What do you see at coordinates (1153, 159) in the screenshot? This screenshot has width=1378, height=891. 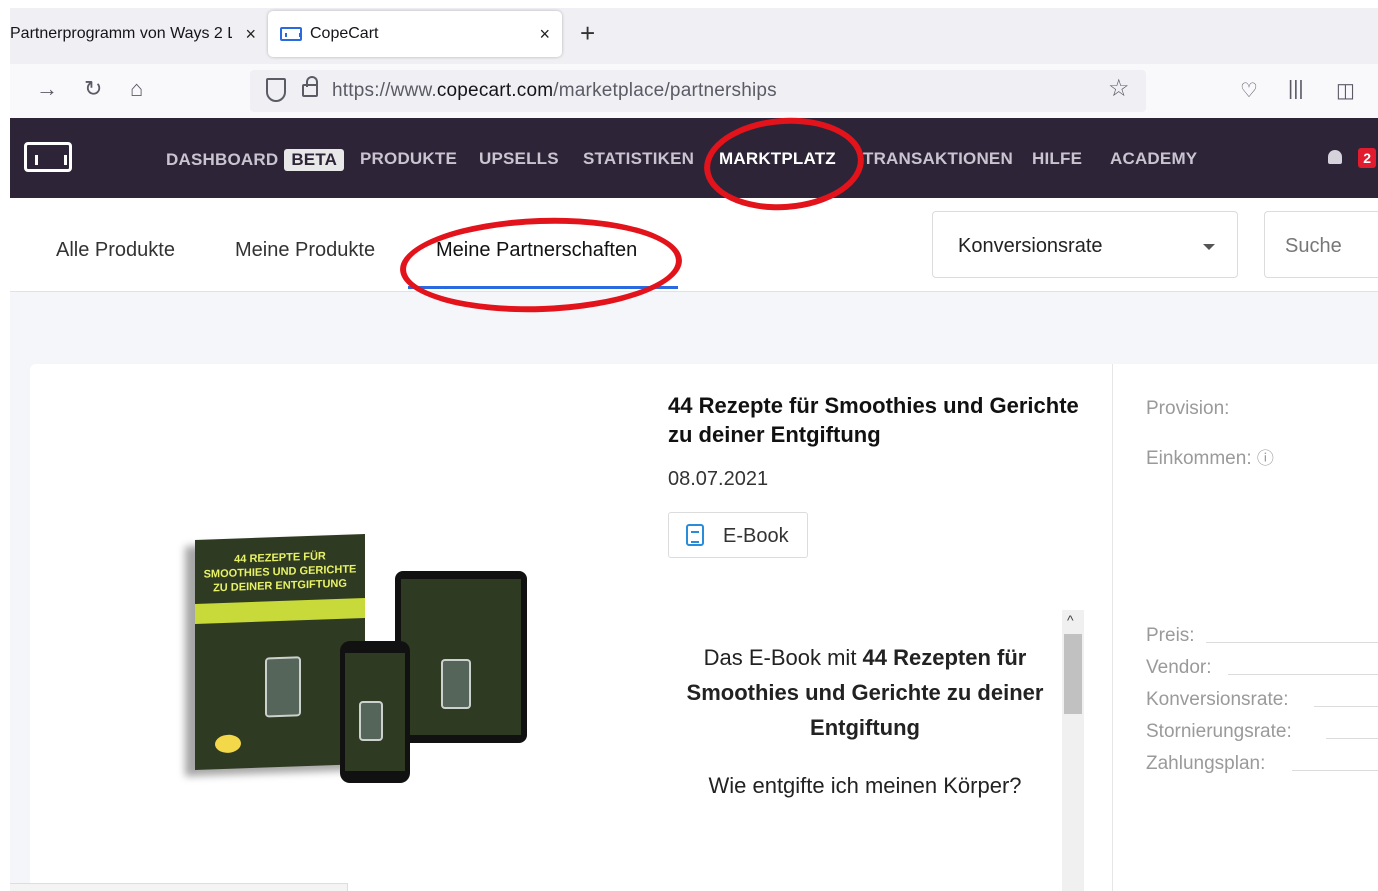 I see `menu-academy: ACADEMY` at bounding box center [1153, 159].